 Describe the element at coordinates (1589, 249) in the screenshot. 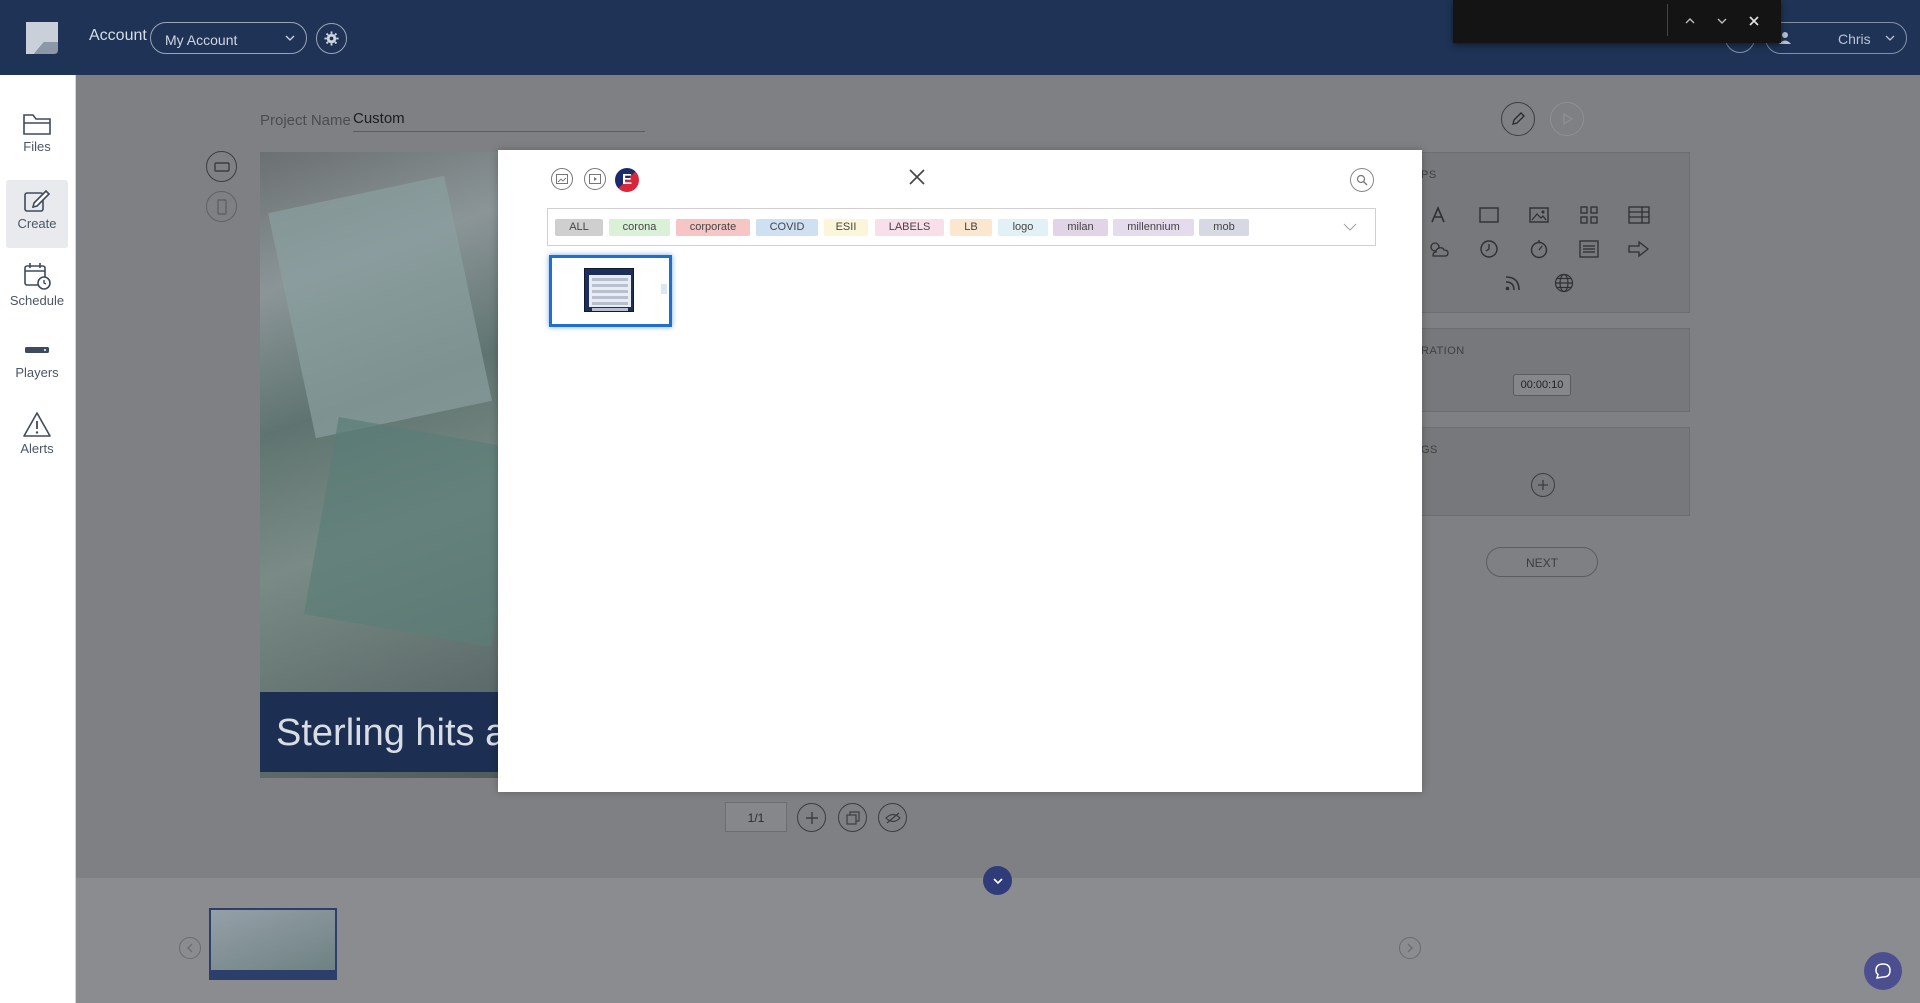

I see `list-tool` at that location.